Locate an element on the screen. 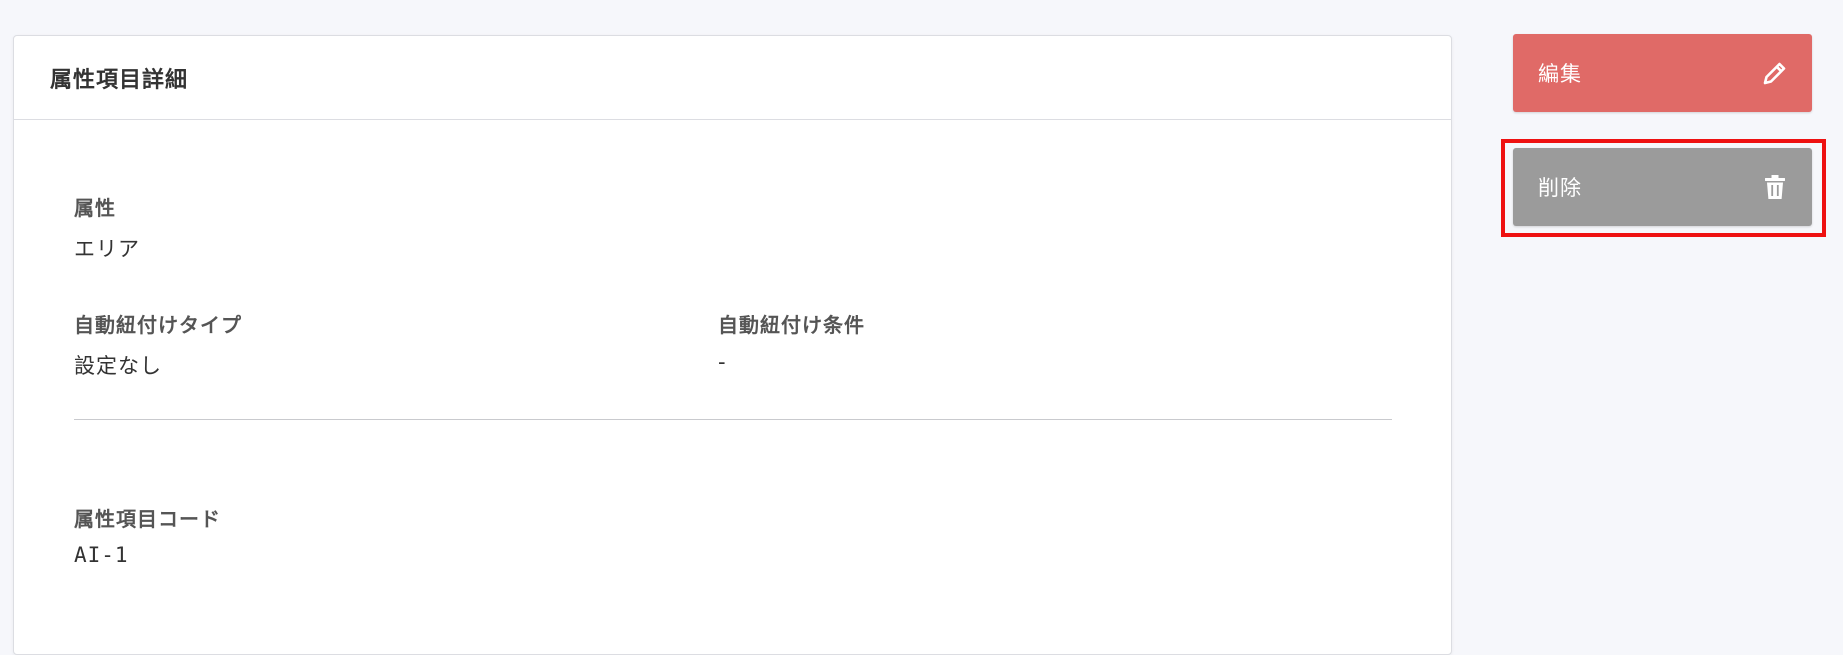 Image resolution: width=1843 pixels, height=655 pixels. auto-link-condition-value: - is located at coordinates (722, 362).